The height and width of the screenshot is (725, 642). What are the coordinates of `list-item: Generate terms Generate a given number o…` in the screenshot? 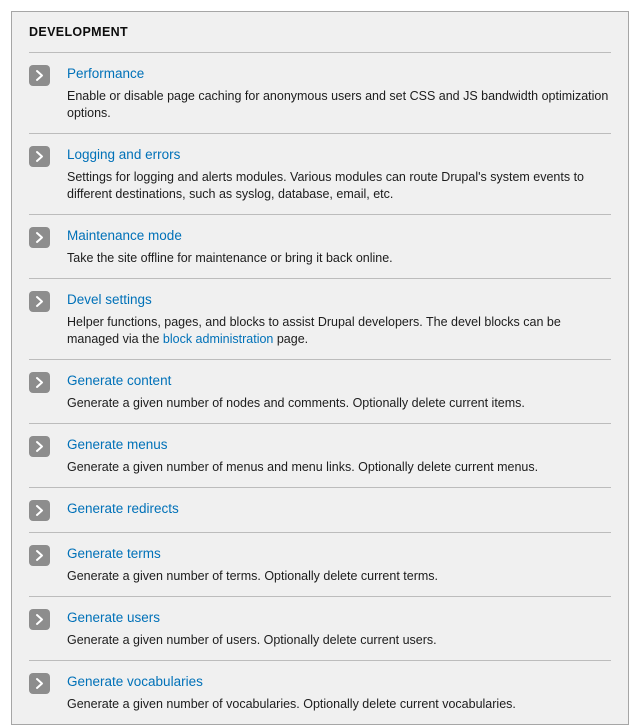 It's located at (320, 564).